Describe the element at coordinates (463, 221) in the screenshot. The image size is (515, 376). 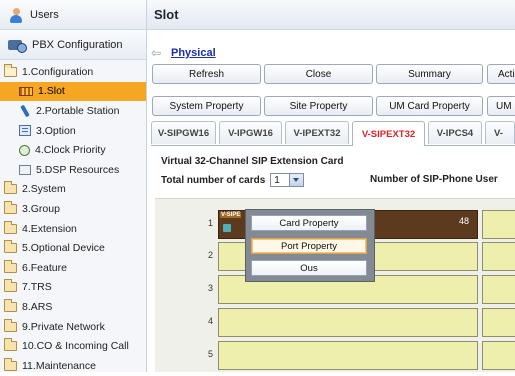
I see `card-port-count: 48` at that location.